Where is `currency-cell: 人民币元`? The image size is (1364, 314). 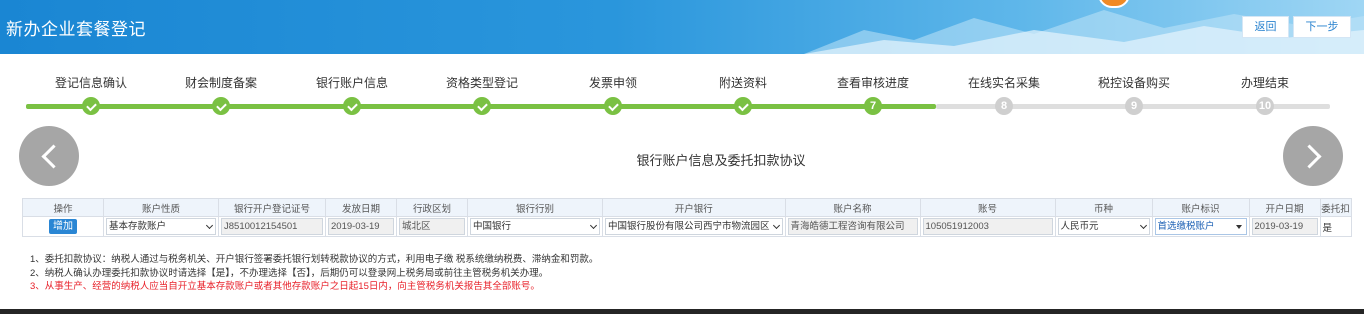
currency-cell: 人民币元 is located at coordinates (1103, 226).